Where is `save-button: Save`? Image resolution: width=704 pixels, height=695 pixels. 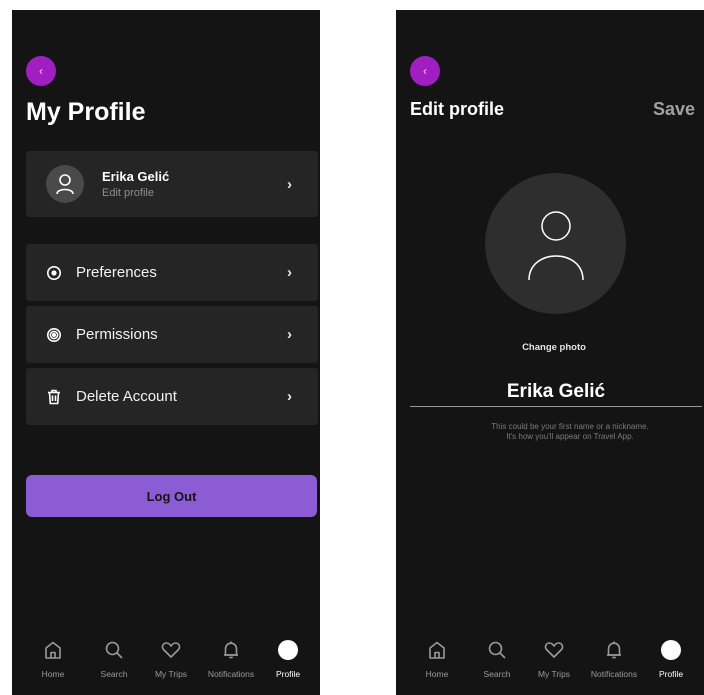
save-button: Save is located at coordinates (674, 109).